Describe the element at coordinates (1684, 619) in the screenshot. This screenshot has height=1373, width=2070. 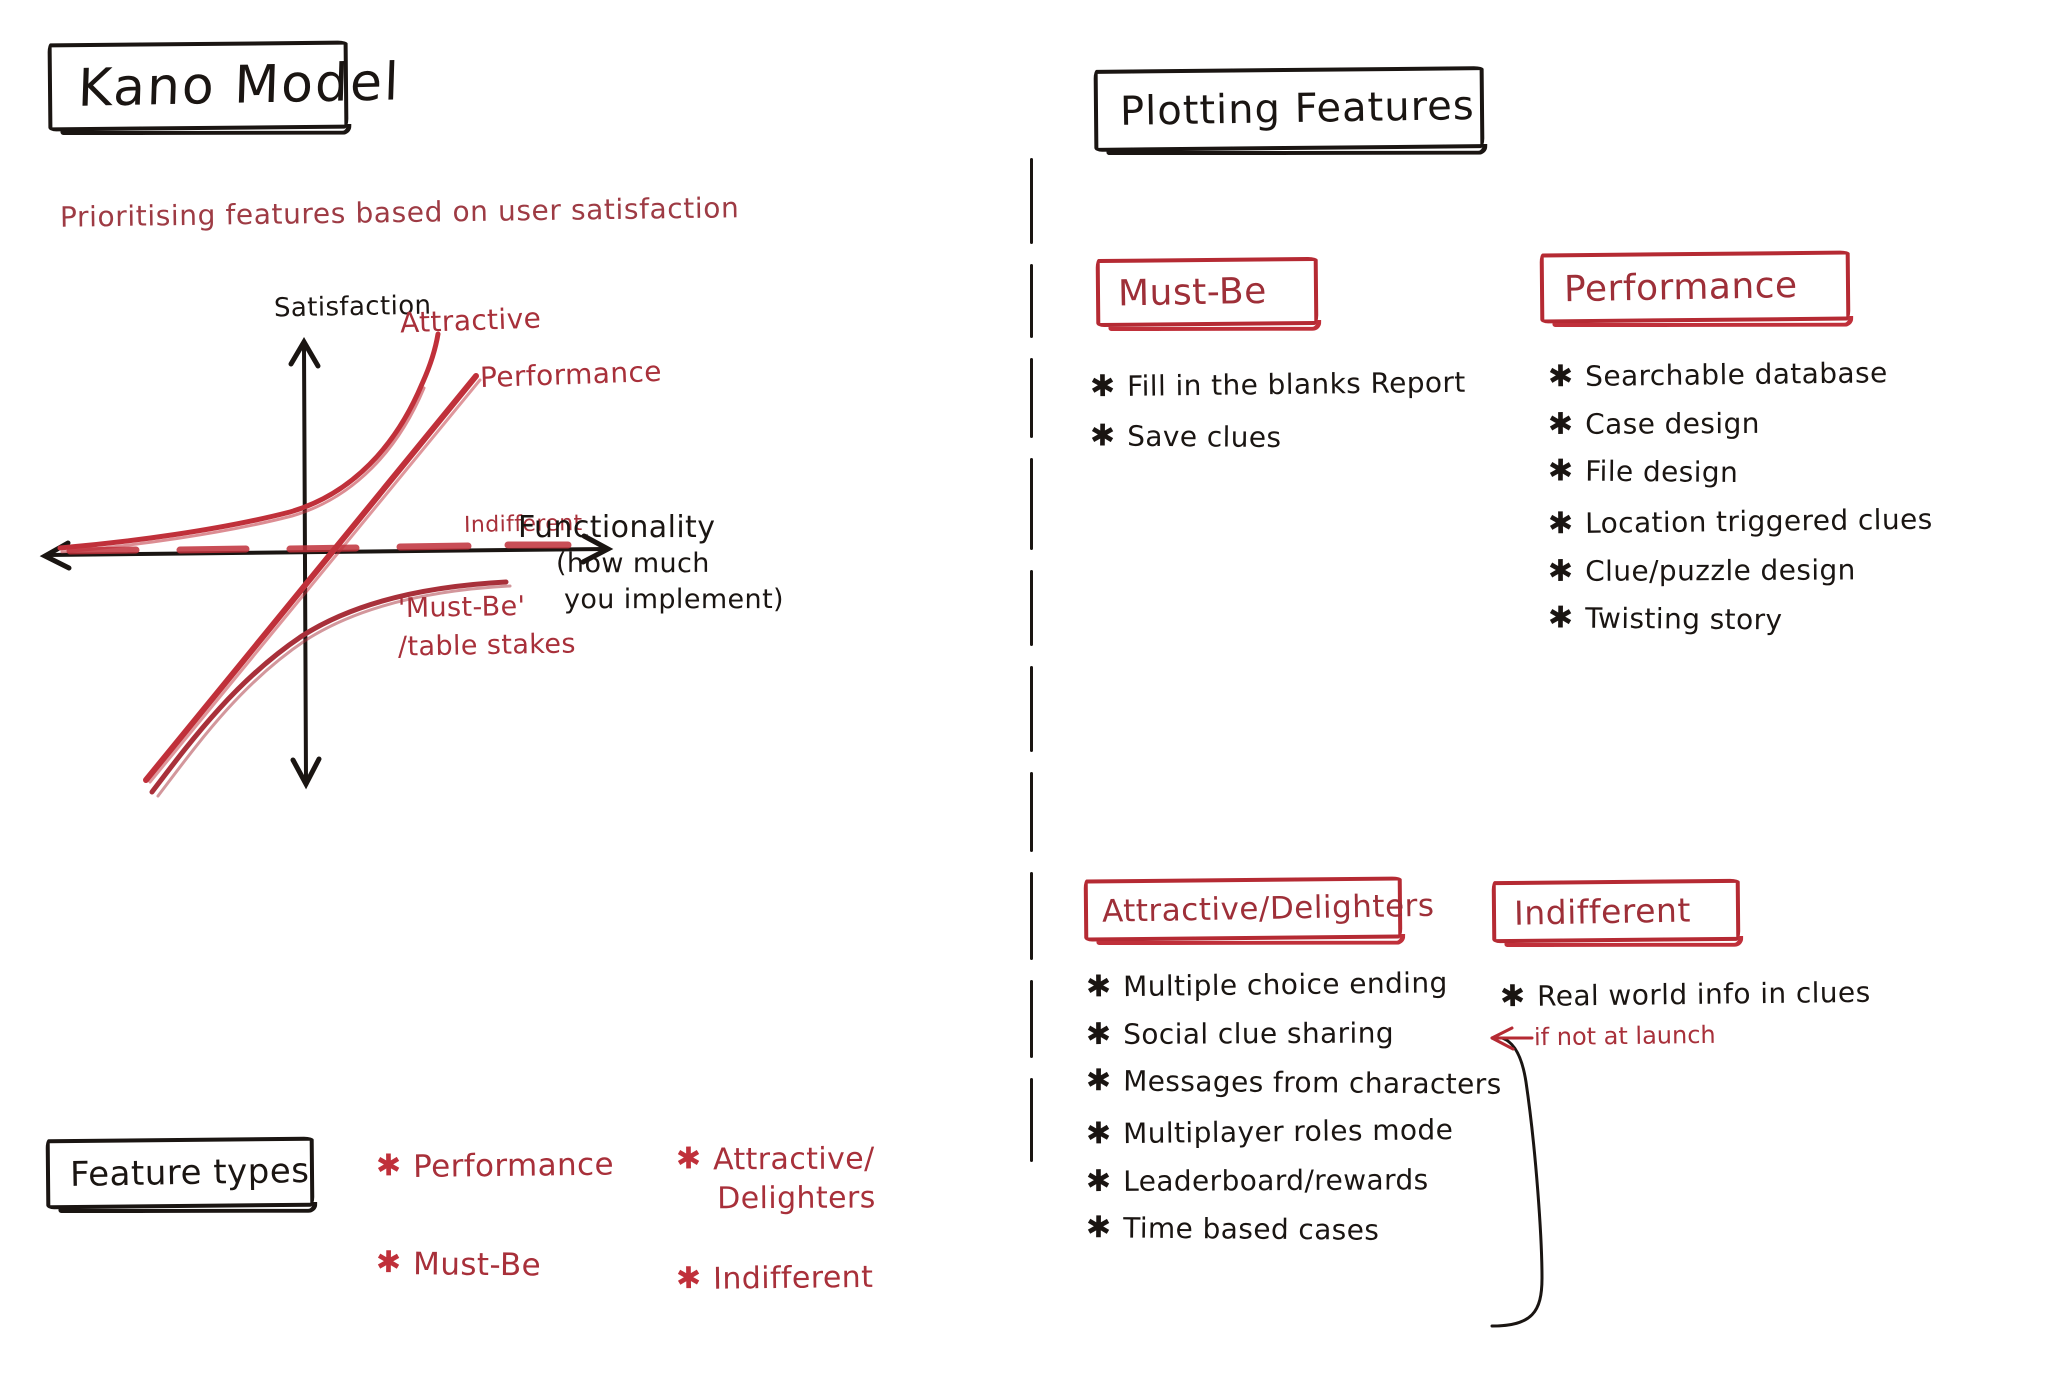
I see `list-item-label: Twisting story` at that location.